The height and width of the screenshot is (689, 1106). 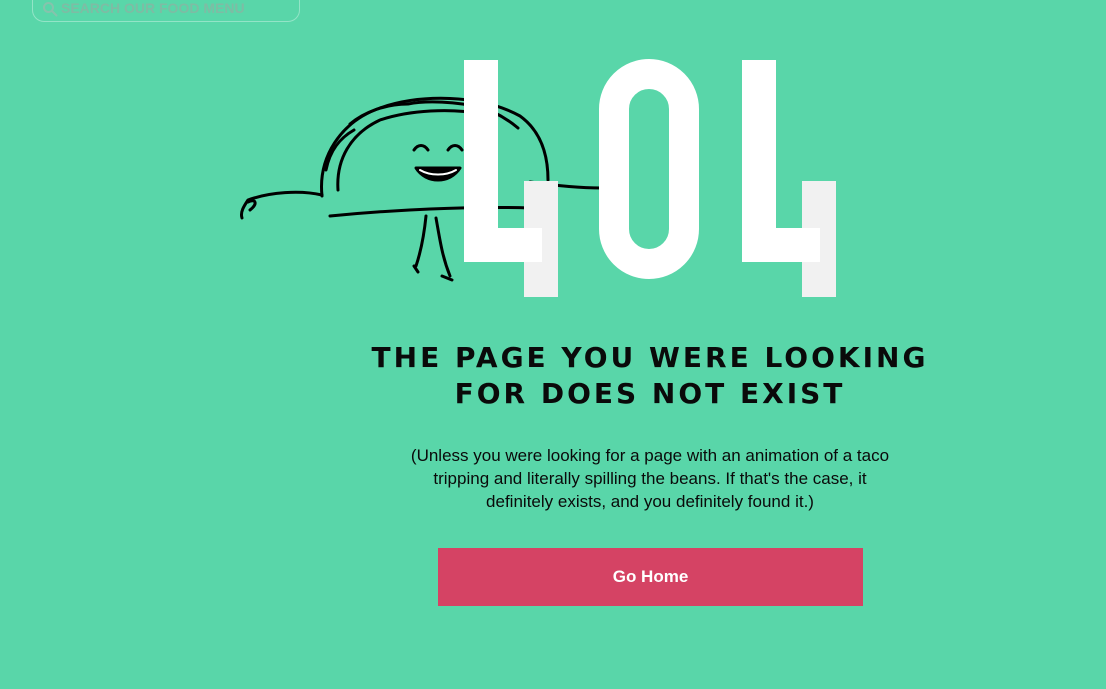 What do you see at coordinates (650, 393) in the screenshot?
I see `heading-line-2: FOR DOES NOT EXIST` at bounding box center [650, 393].